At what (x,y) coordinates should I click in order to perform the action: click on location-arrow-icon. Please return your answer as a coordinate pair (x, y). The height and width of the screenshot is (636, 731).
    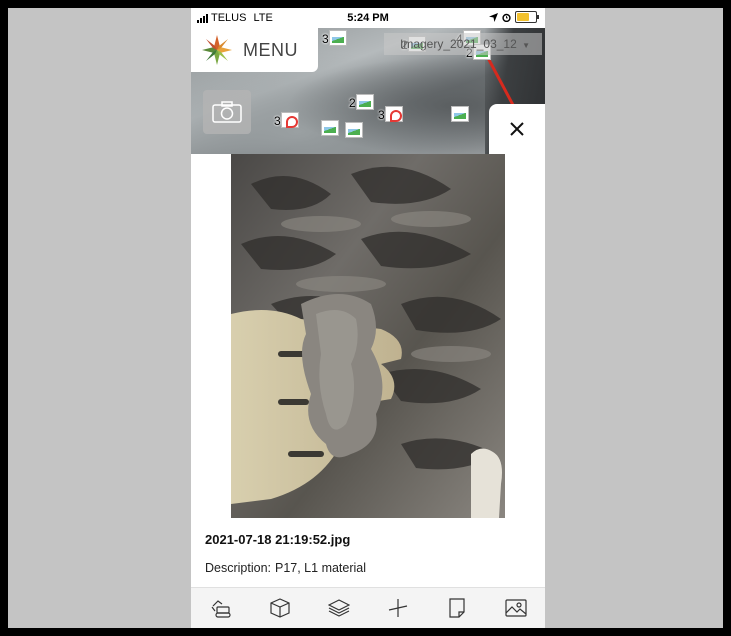
    Looking at the image, I should click on (493, 17).